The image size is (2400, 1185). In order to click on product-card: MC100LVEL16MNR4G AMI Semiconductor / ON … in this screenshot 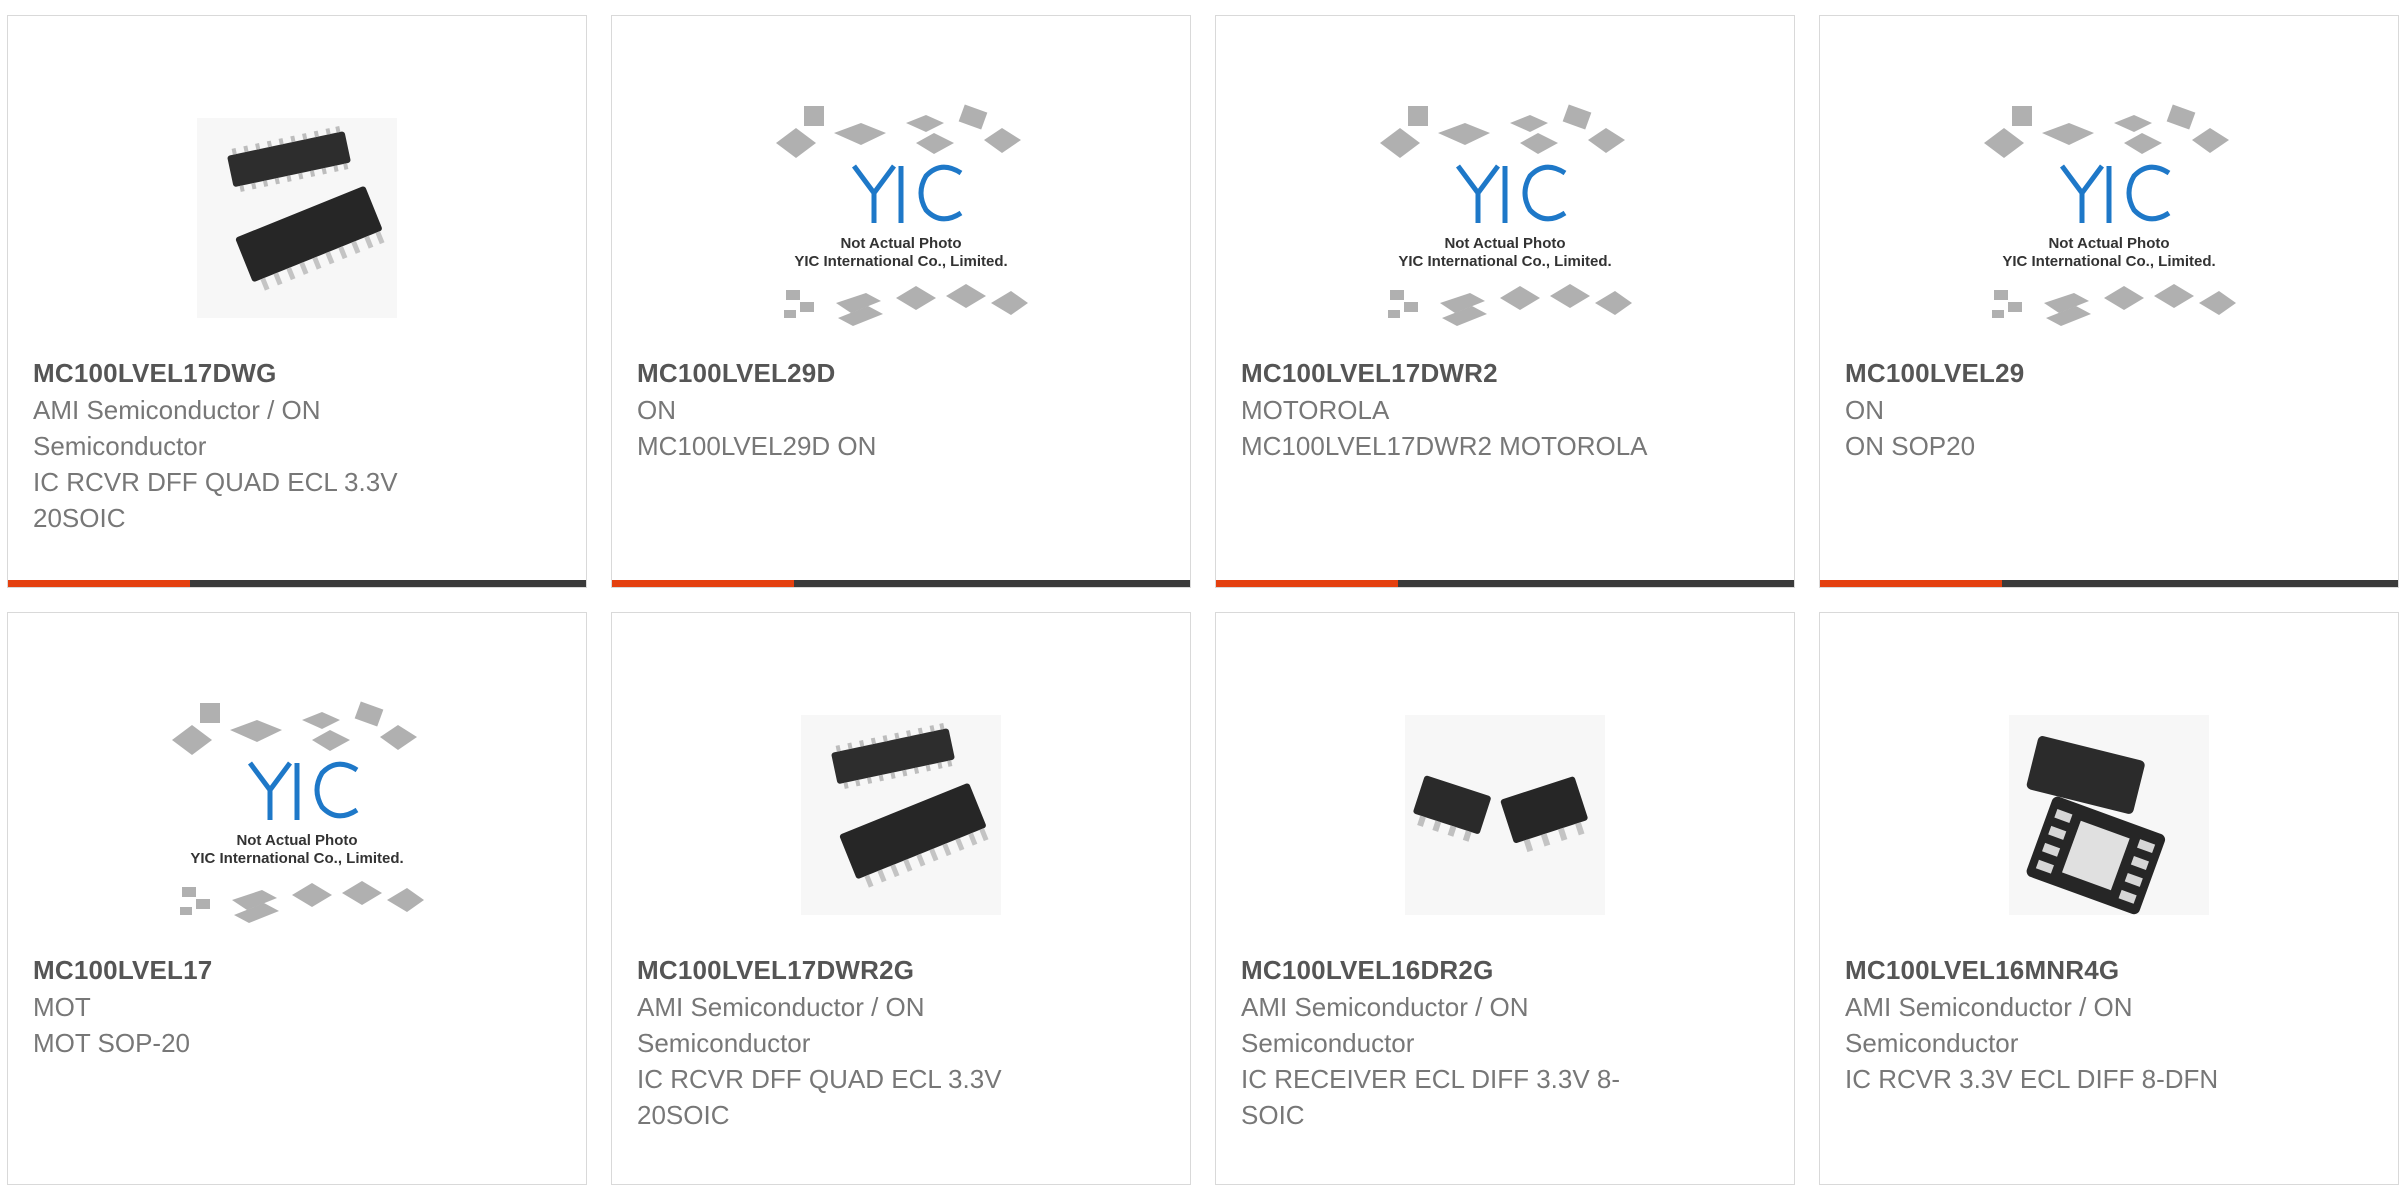, I will do `click(2109, 898)`.